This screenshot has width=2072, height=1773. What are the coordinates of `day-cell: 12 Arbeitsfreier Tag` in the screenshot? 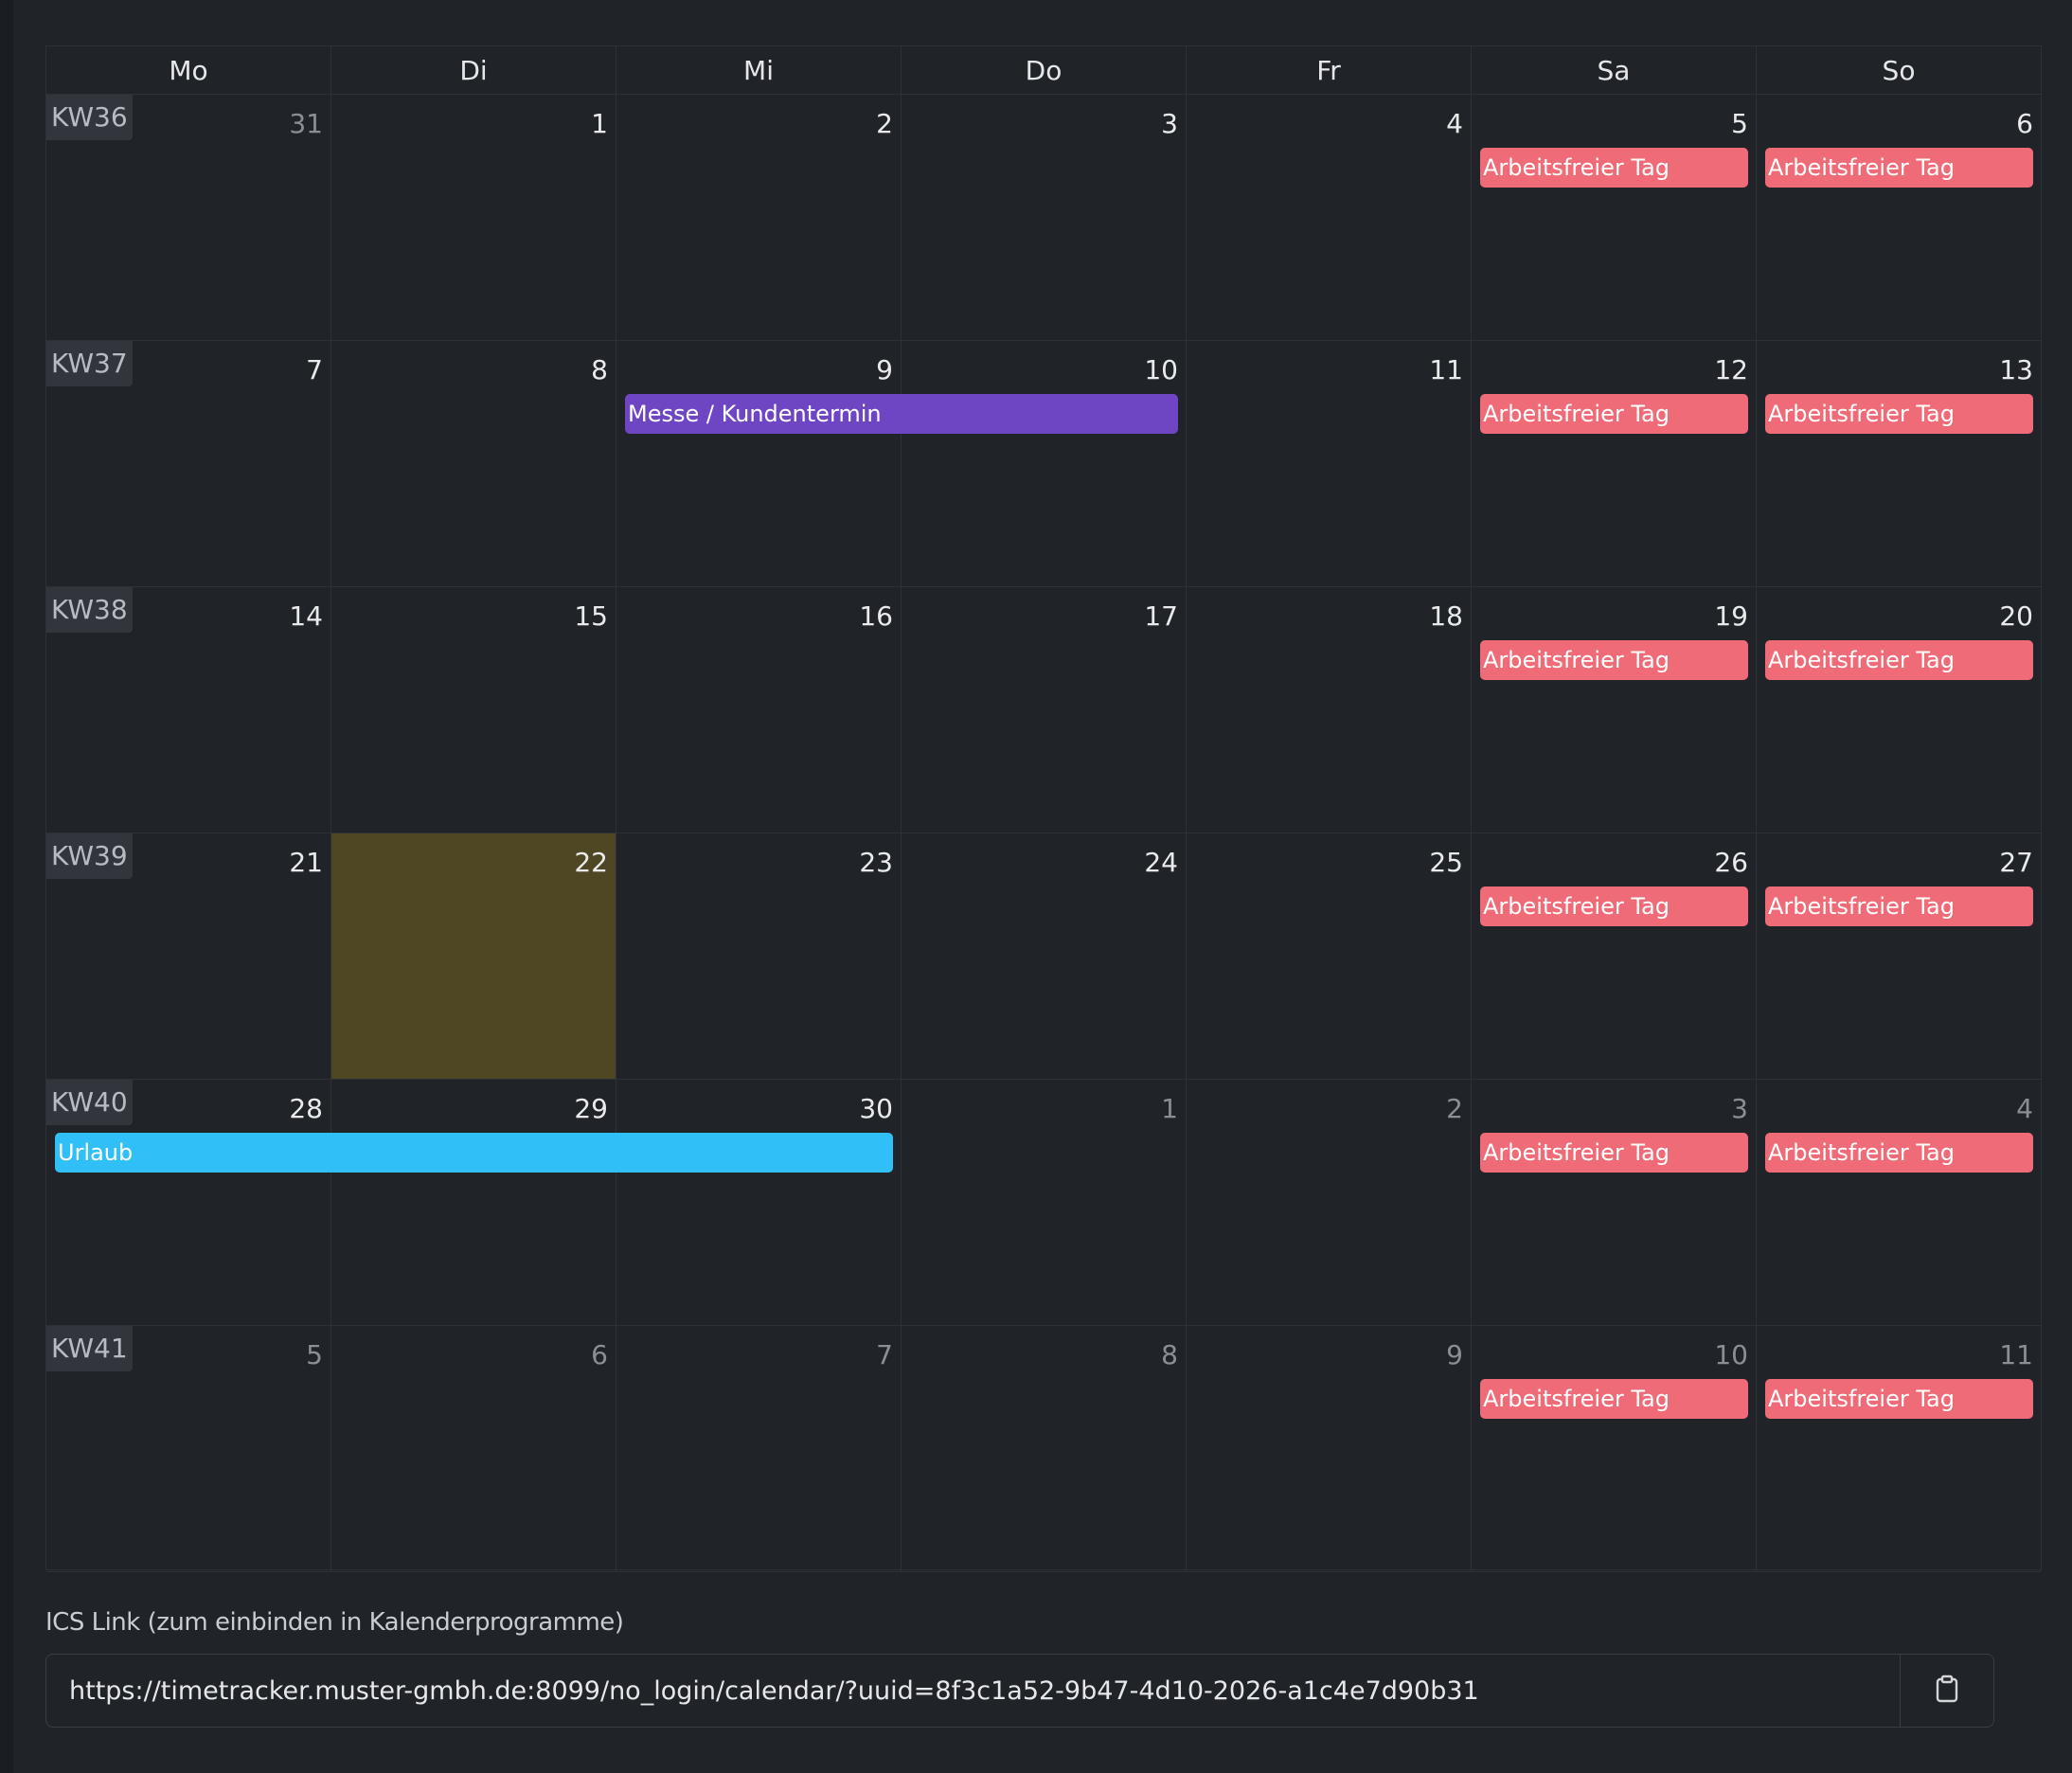 It's located at (1615, 463).